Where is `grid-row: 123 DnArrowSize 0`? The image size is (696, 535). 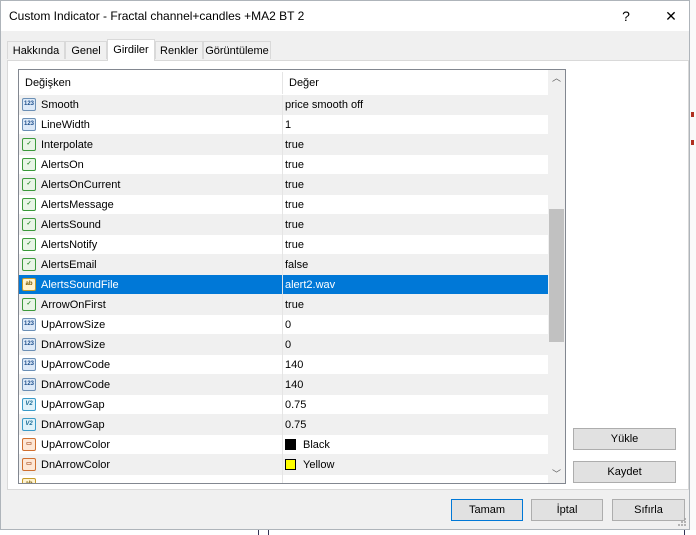 grid-row: 123 DnArrowSize 0 is located at coordinates (283, 345).